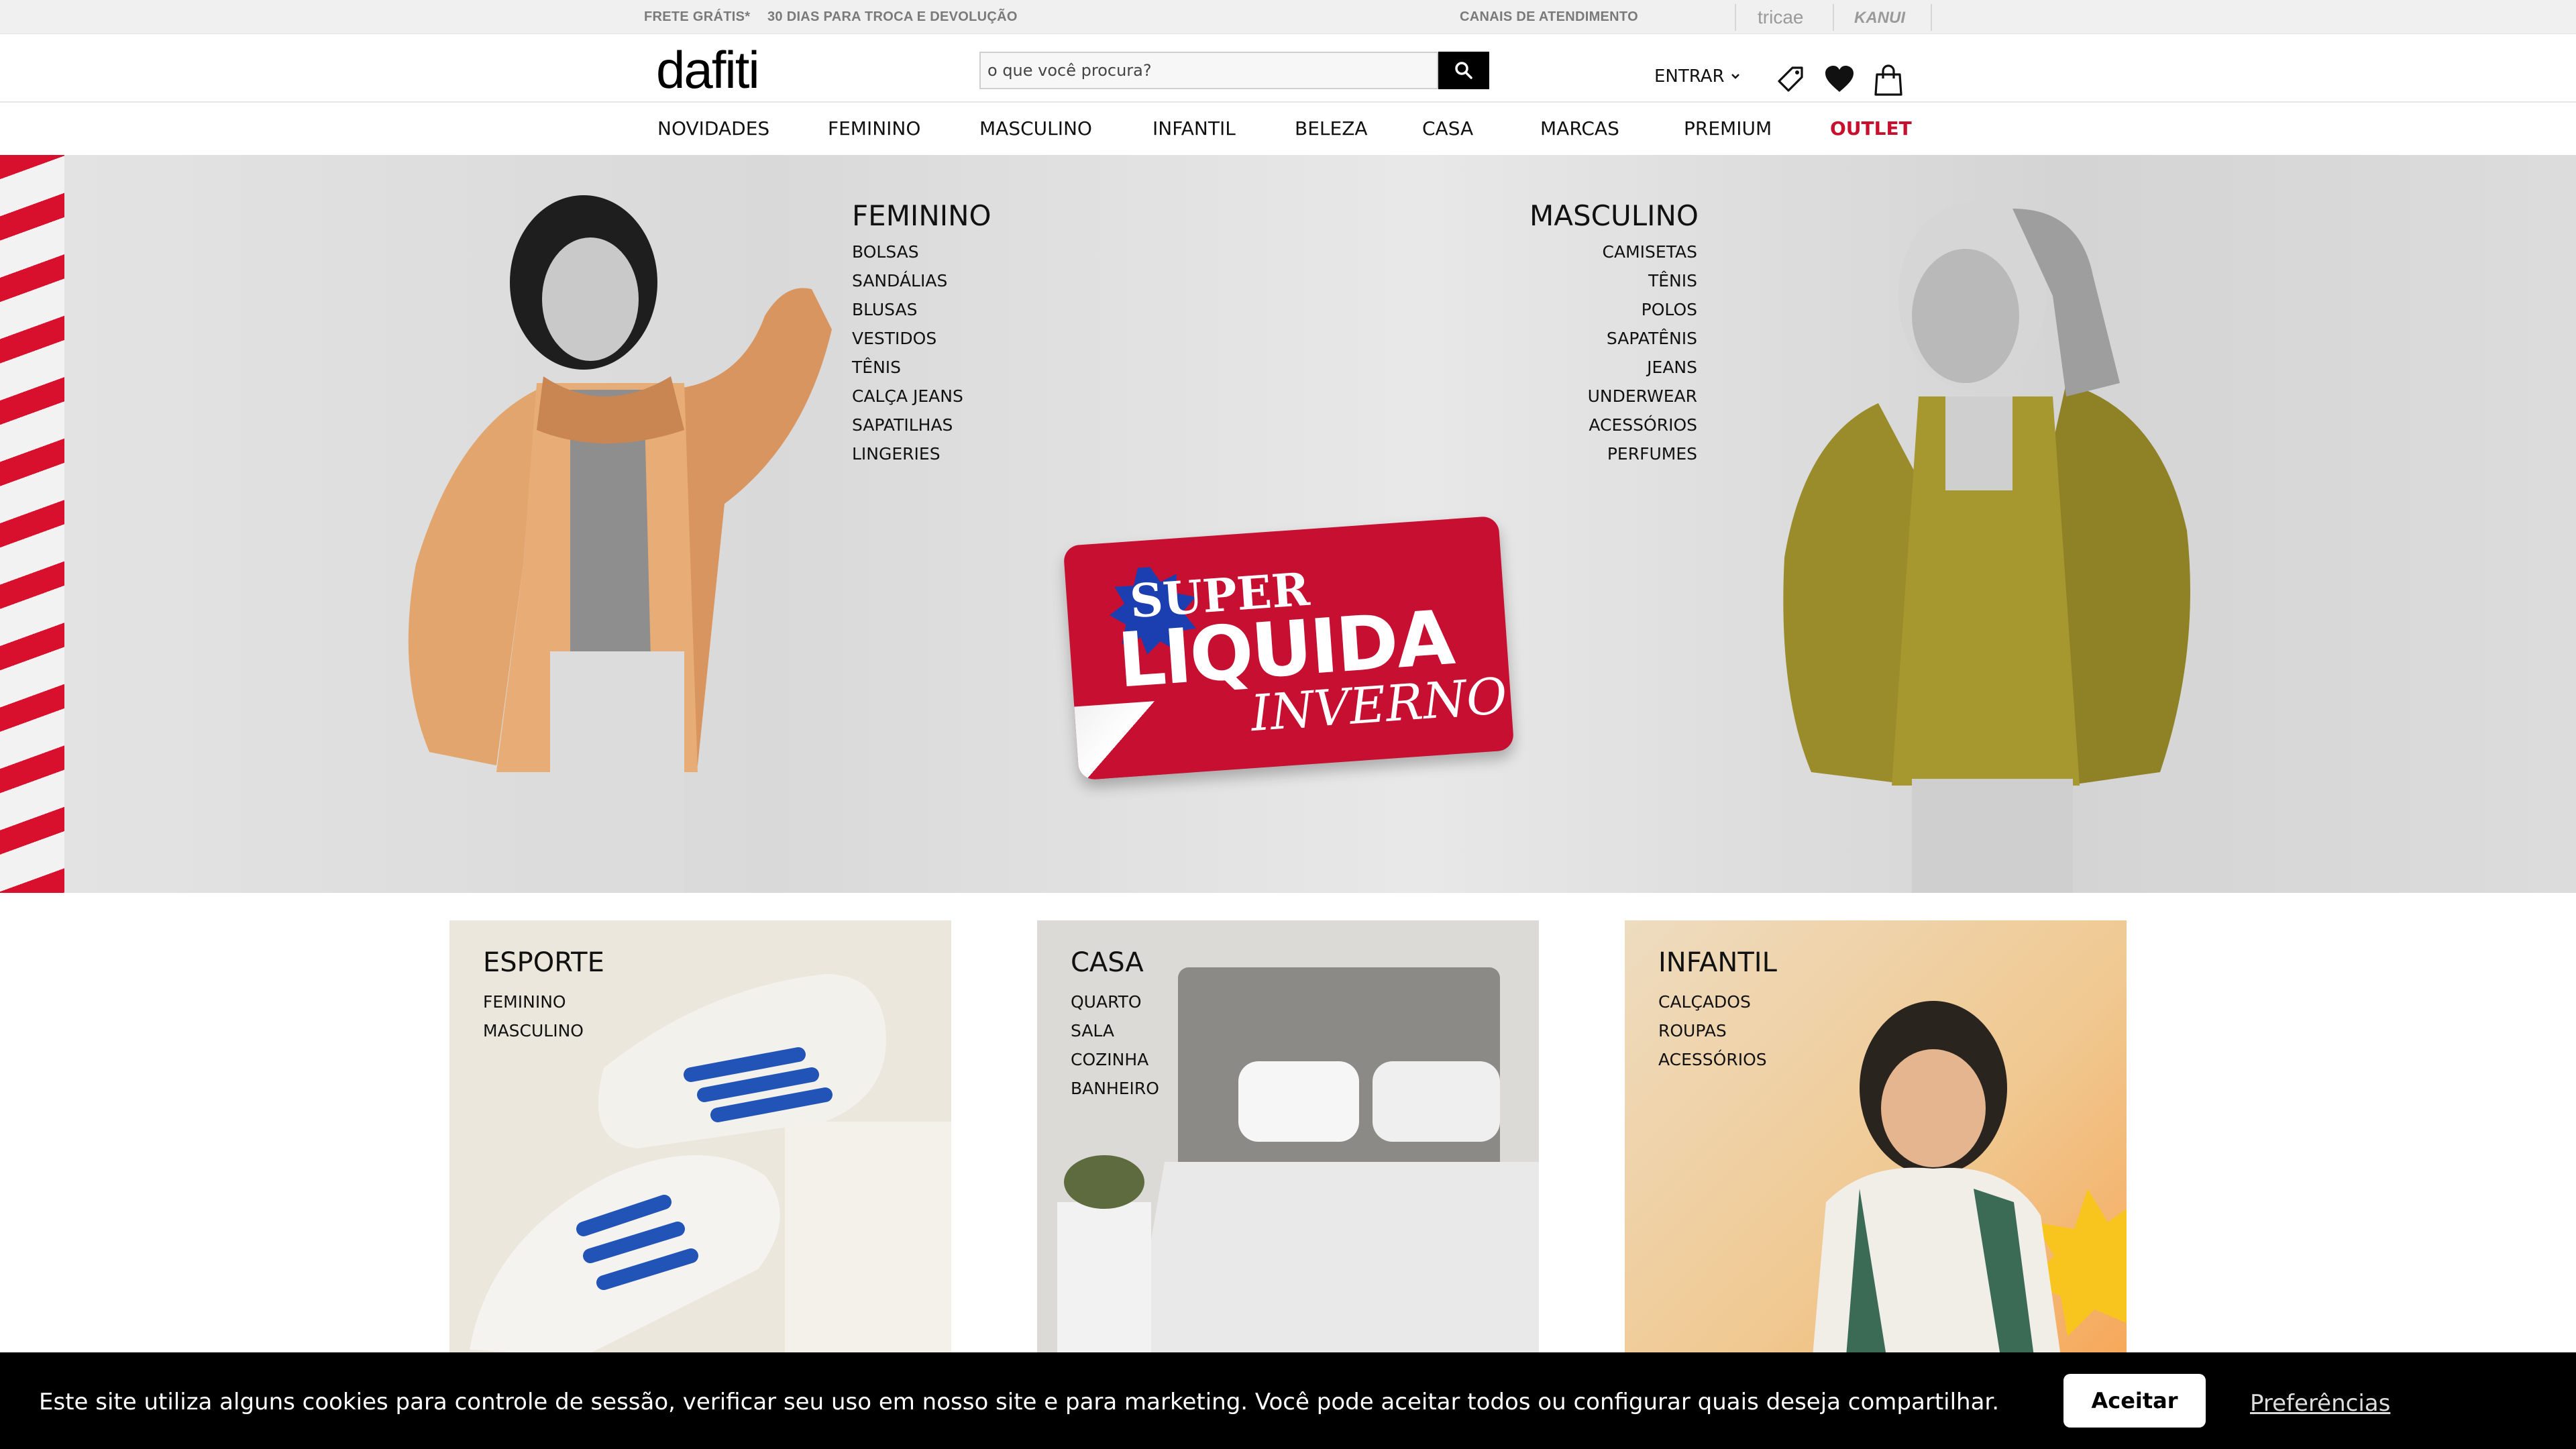  What do you see at coordinates (1035, 128) in the screenshot?
I see `nav-masculino: MASCULINO` at bounding box center [1035, 128].